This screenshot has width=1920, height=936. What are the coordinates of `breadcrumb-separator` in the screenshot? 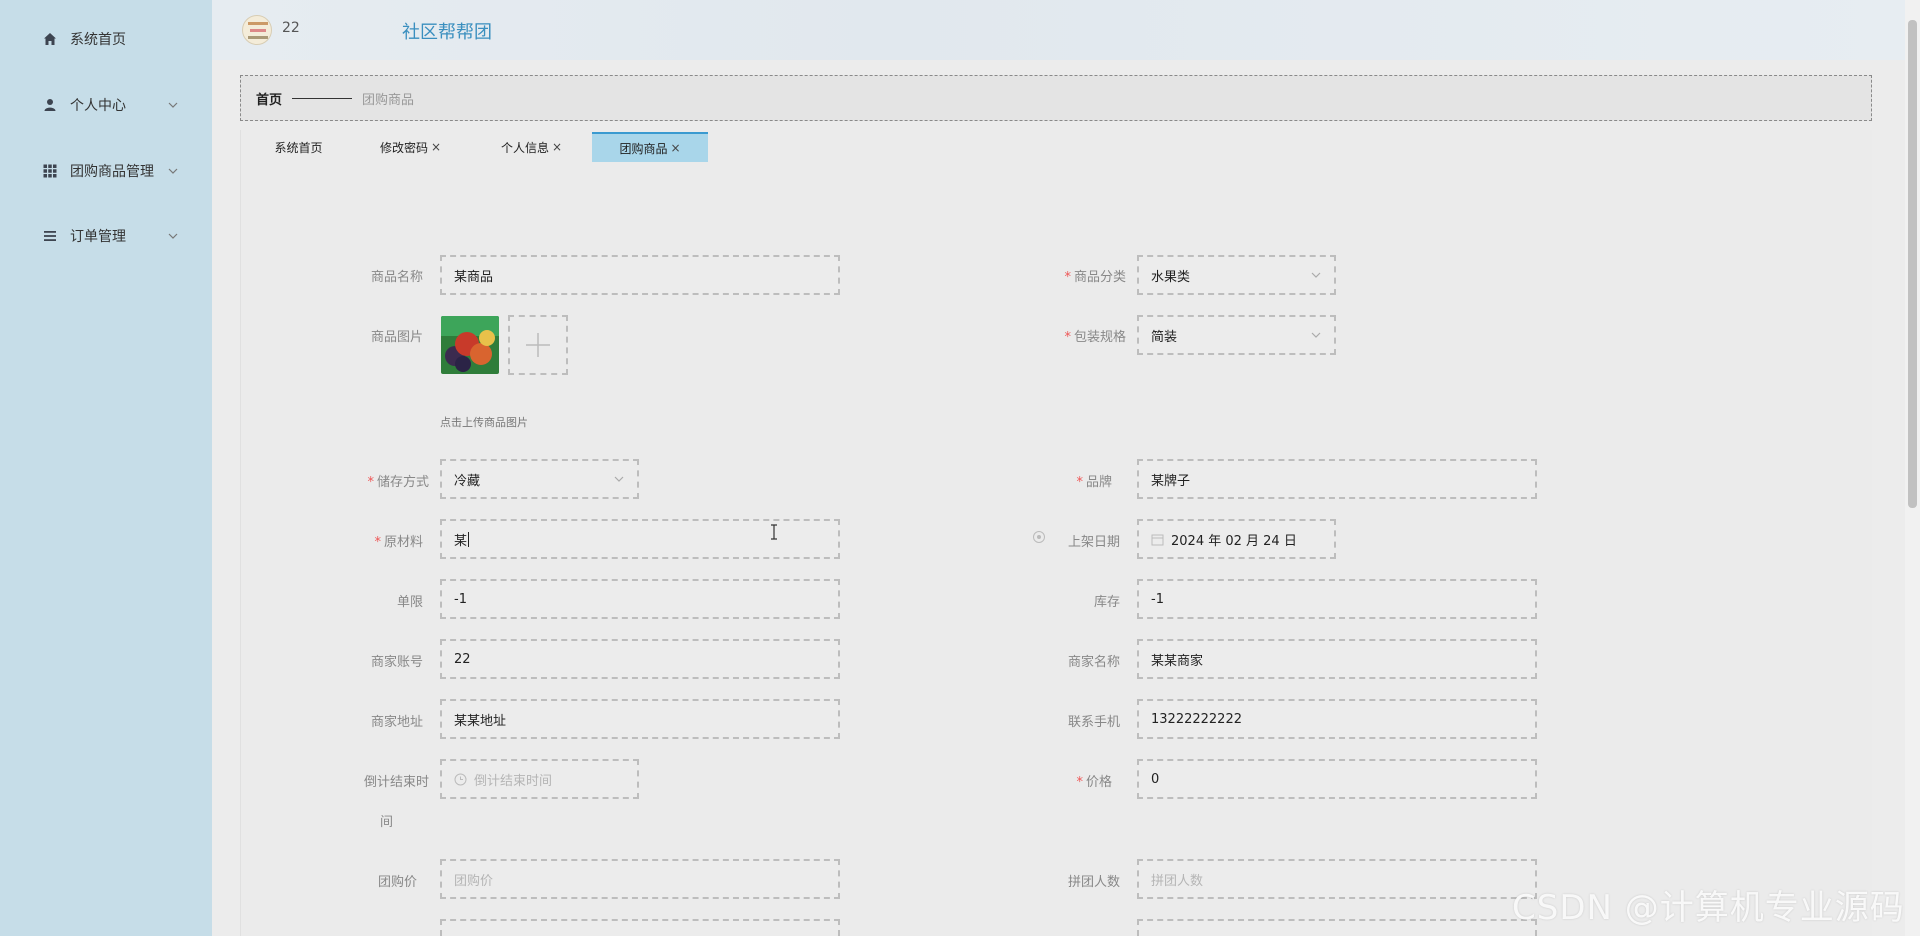 It's located at (322, 98).